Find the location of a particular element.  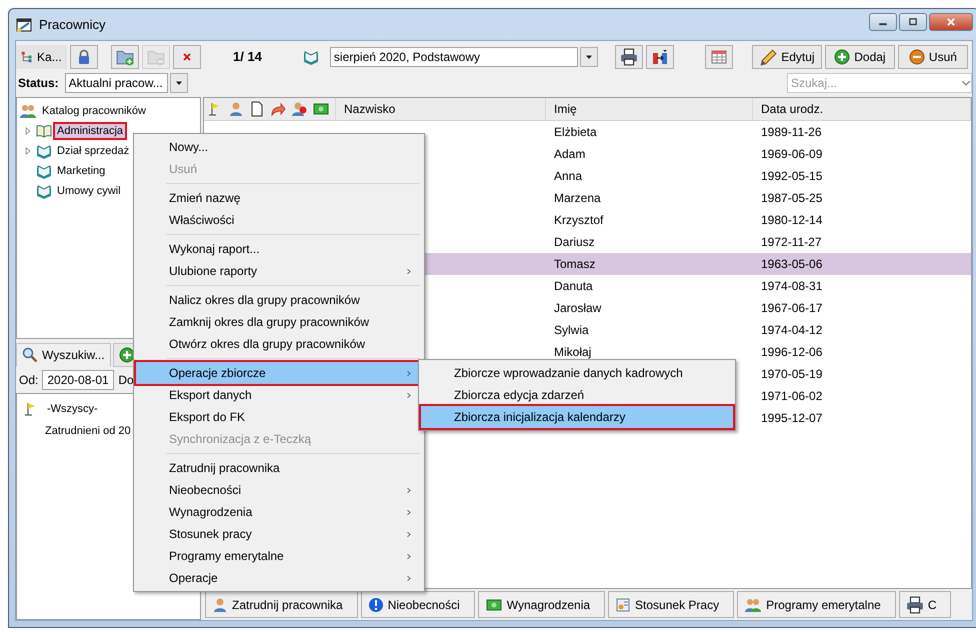

tree-item: Administracja is located at coordinates (90, 131).